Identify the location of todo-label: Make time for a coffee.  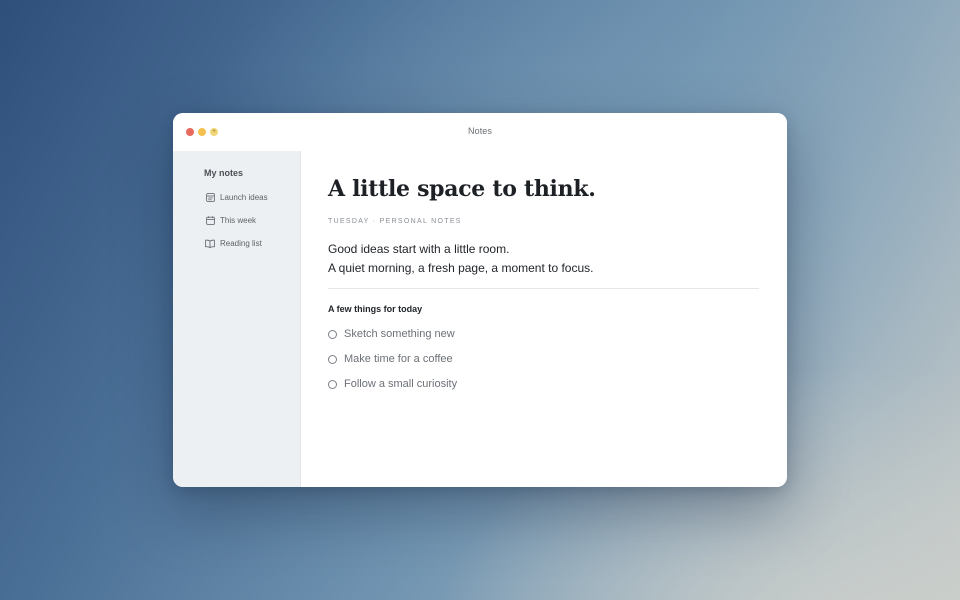
(398, 359).